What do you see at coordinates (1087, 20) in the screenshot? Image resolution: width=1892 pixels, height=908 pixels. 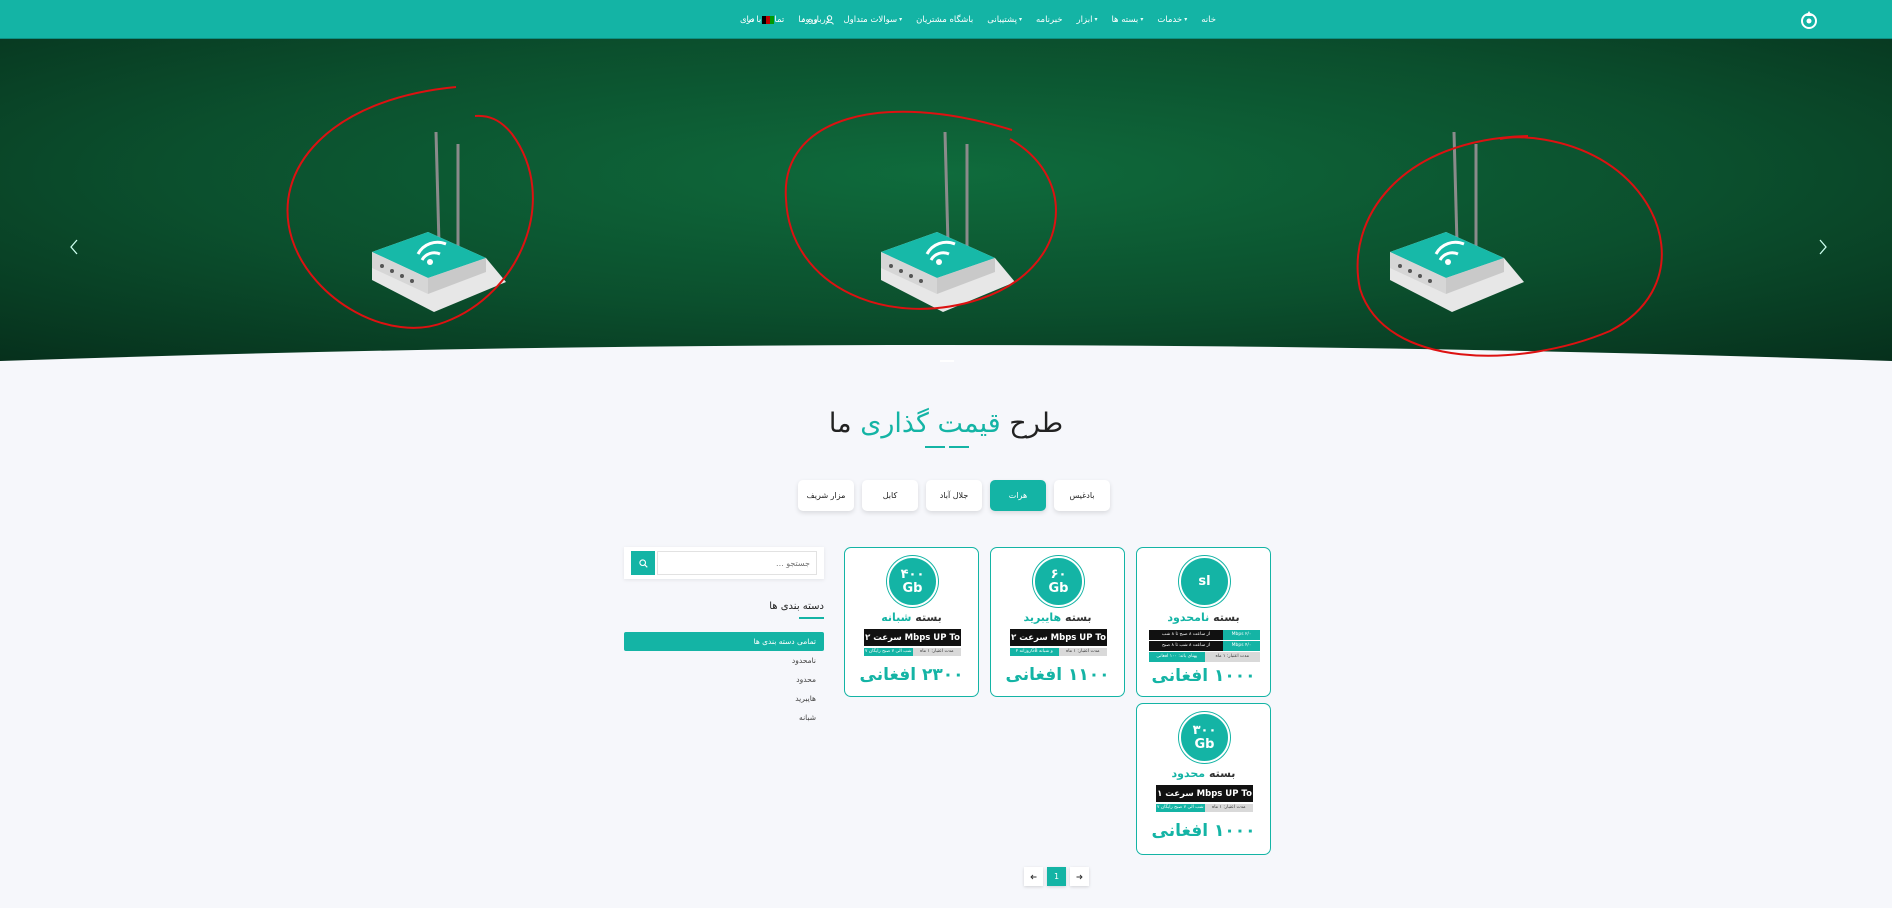 I see `nav-item-tools: ابزار ▾` at bounding box center [1087, 20].